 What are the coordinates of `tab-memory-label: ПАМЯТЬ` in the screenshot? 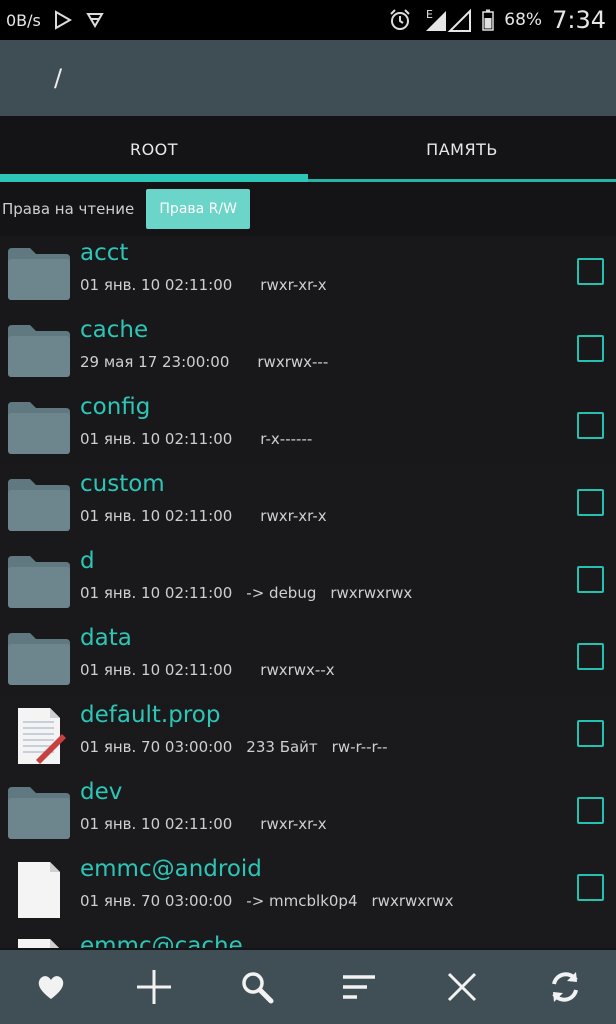 It's located at (462, 149).